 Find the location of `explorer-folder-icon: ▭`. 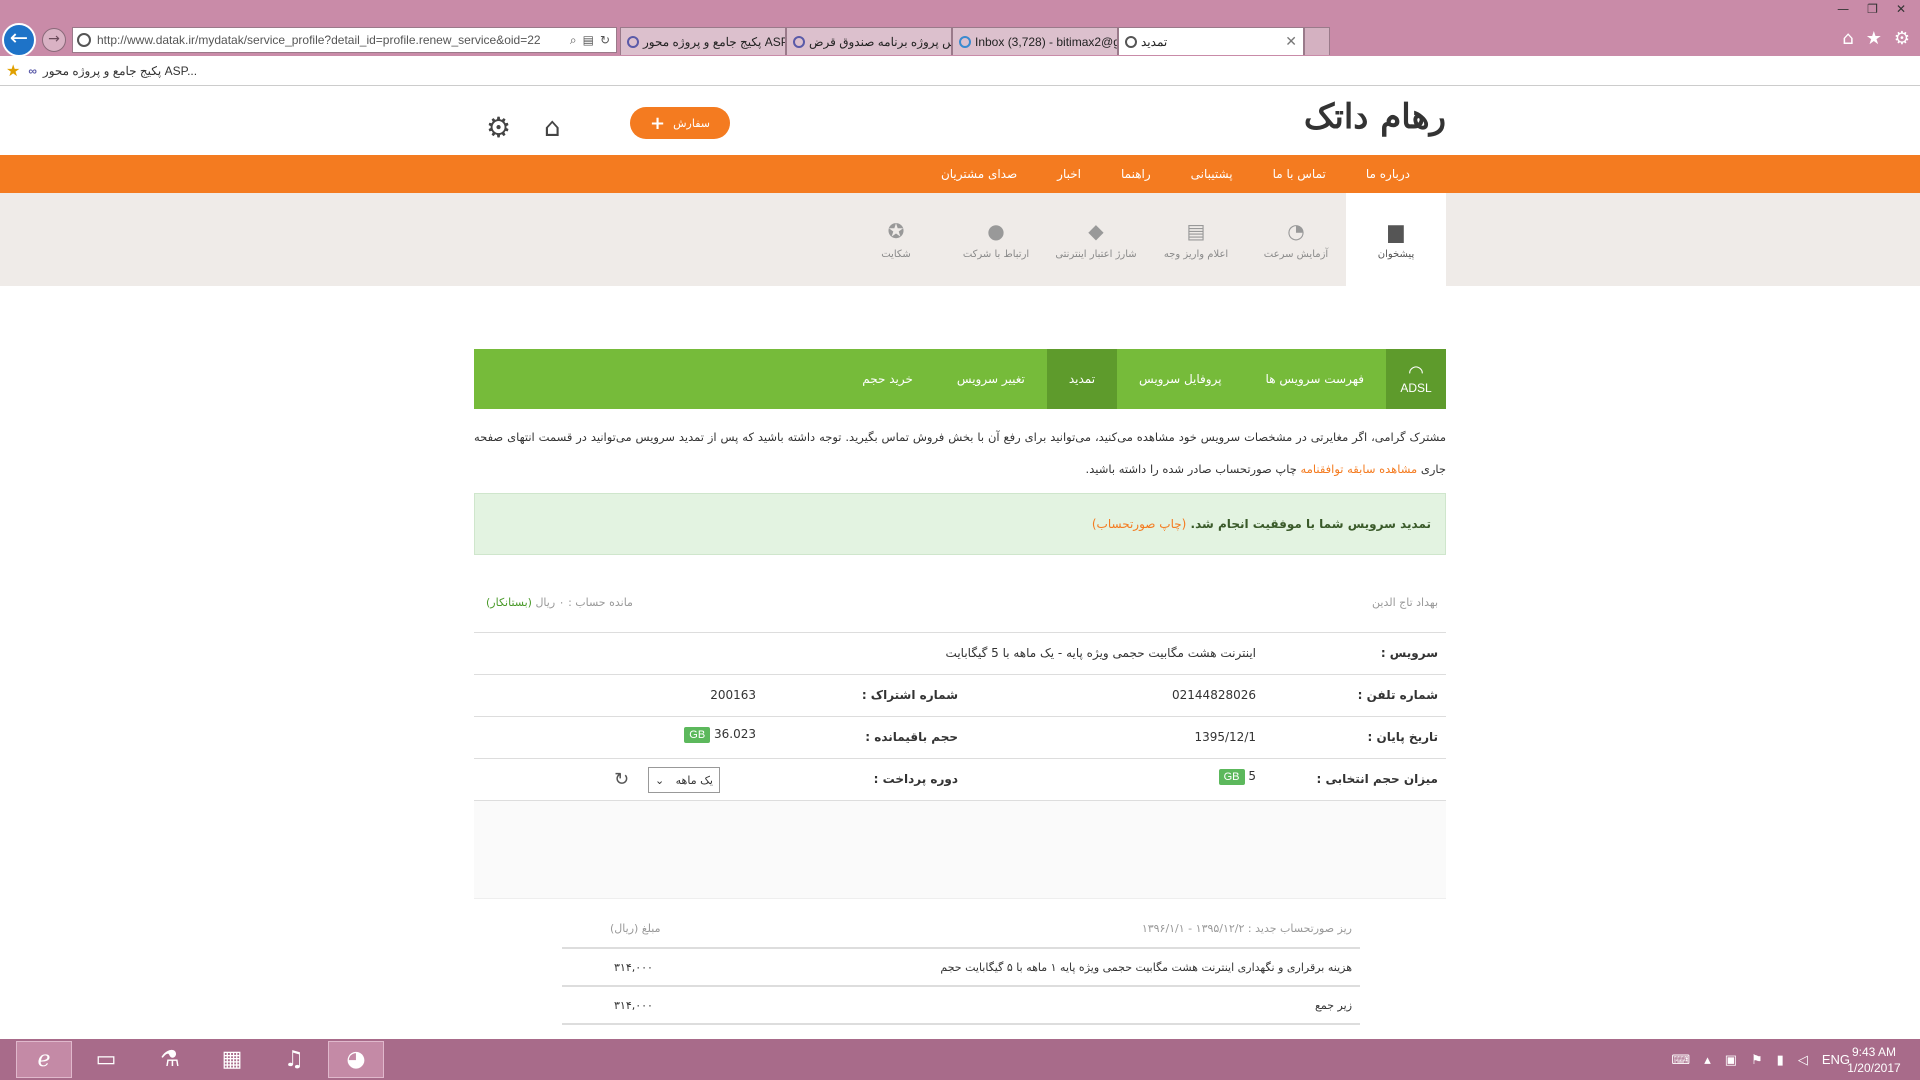

explorer-folder-icon: ▭ is located at coordinates (106, 1059).